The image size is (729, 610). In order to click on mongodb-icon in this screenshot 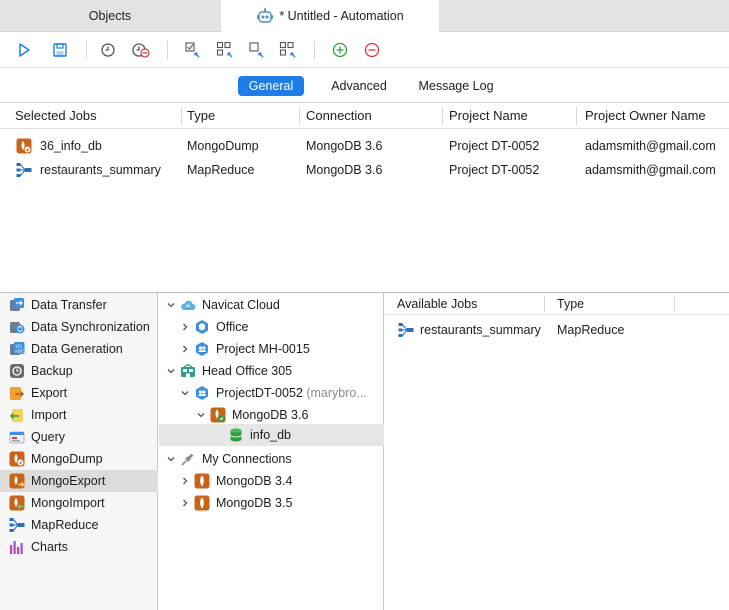, I will do `click(202, 503)`.